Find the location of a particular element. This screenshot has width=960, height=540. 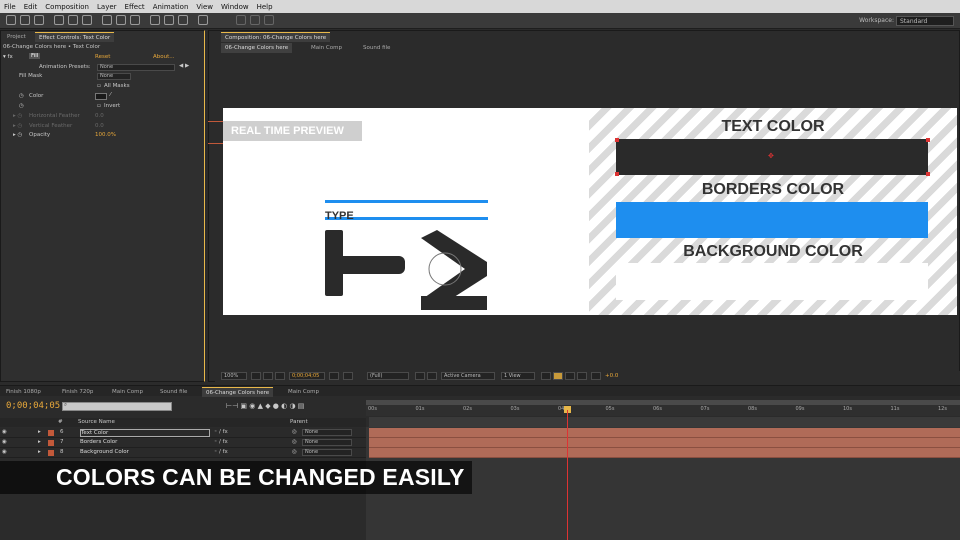

frame-icon is located at coordinates (256, 376).